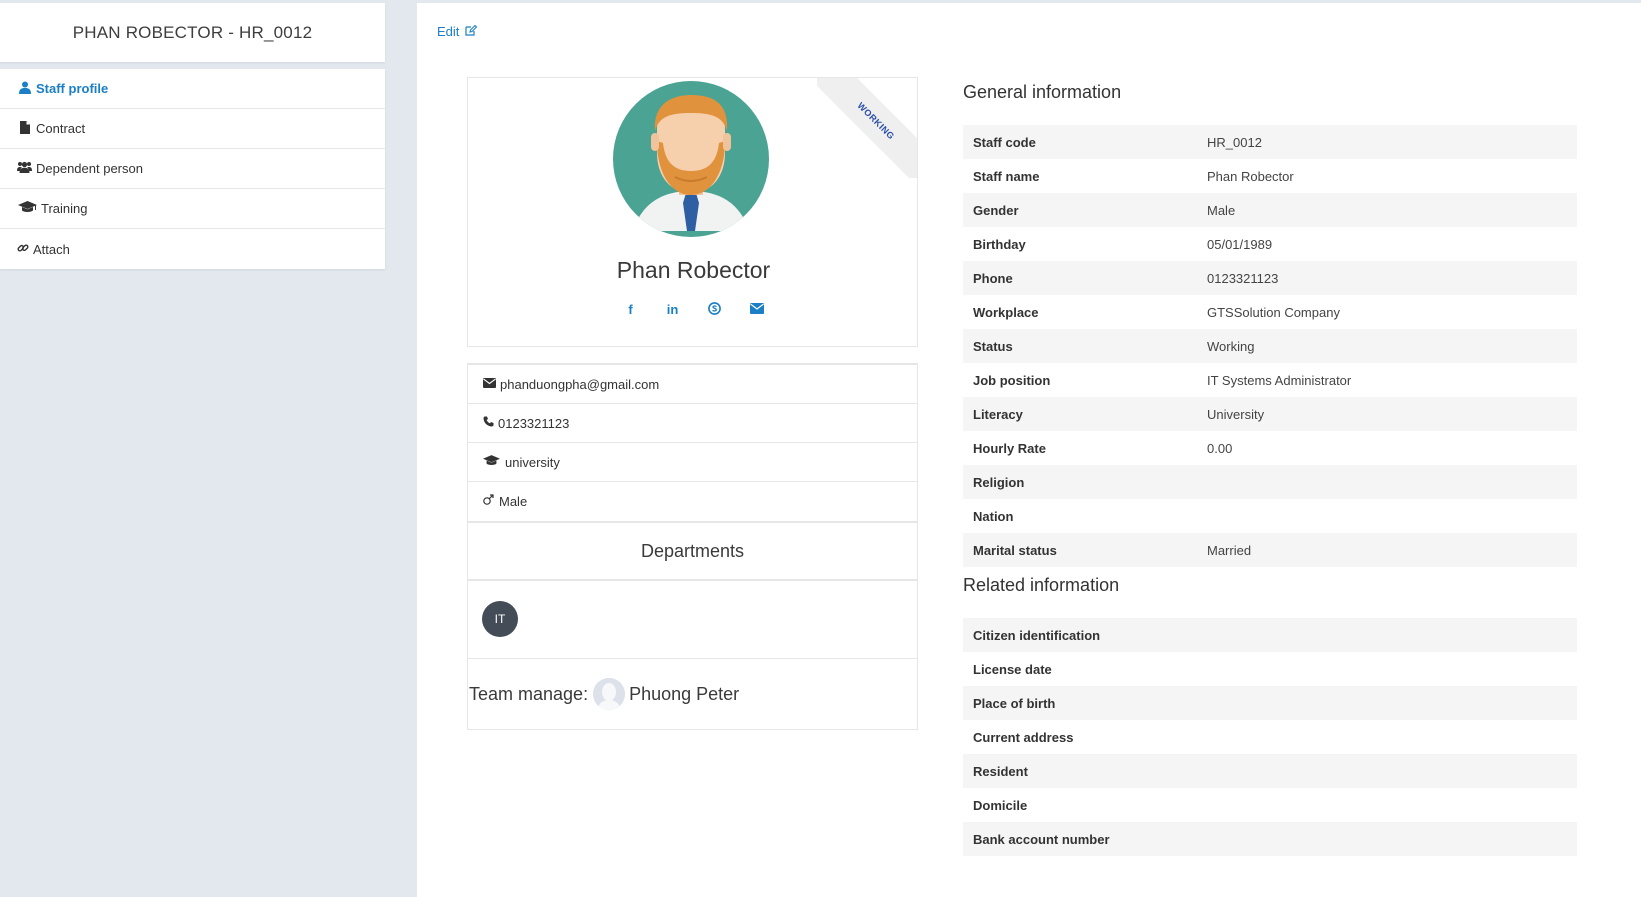  Describe the element at coordinates (999, 482) in the screenshot. I see `info-label: Religion` at that location.